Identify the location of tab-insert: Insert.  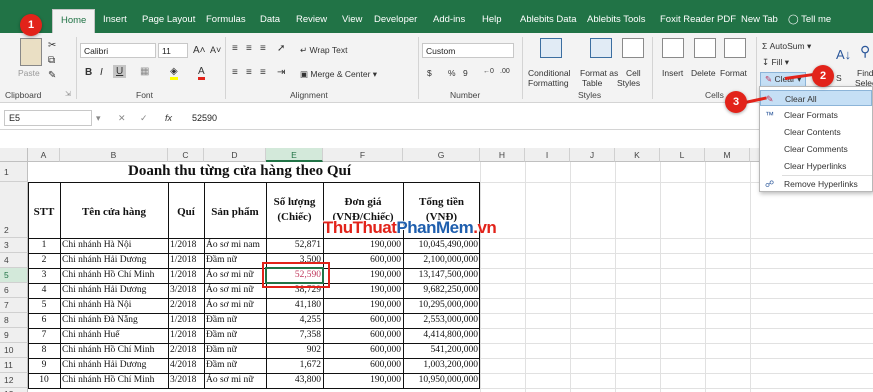
(115, 19).